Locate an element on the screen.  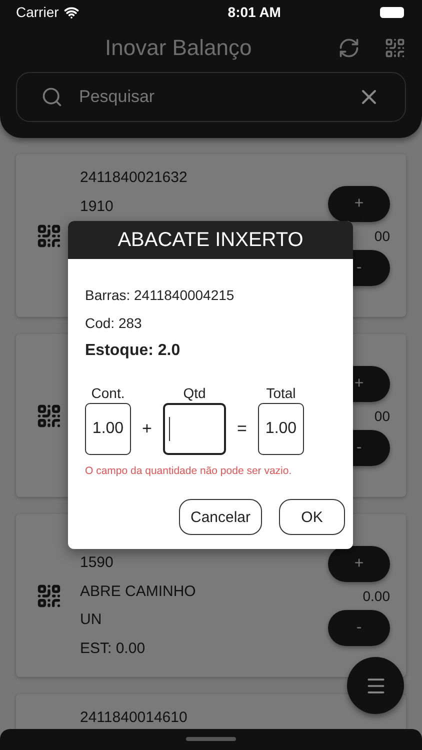
wifi-icon is located at coordinates (71, 12).